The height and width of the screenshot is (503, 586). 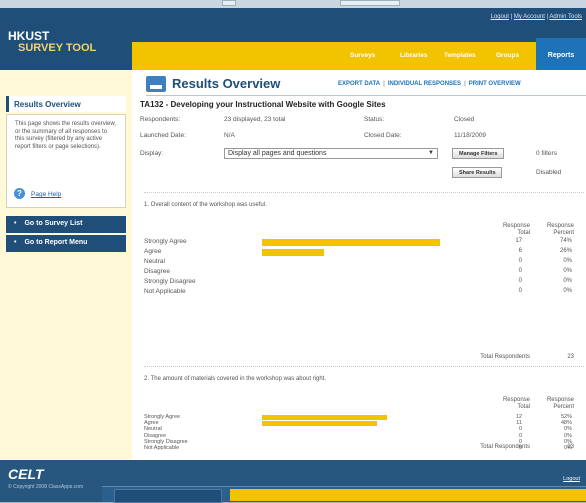 I want to click on q2-total-respondents-value: 23, so click(x=570, y=447).